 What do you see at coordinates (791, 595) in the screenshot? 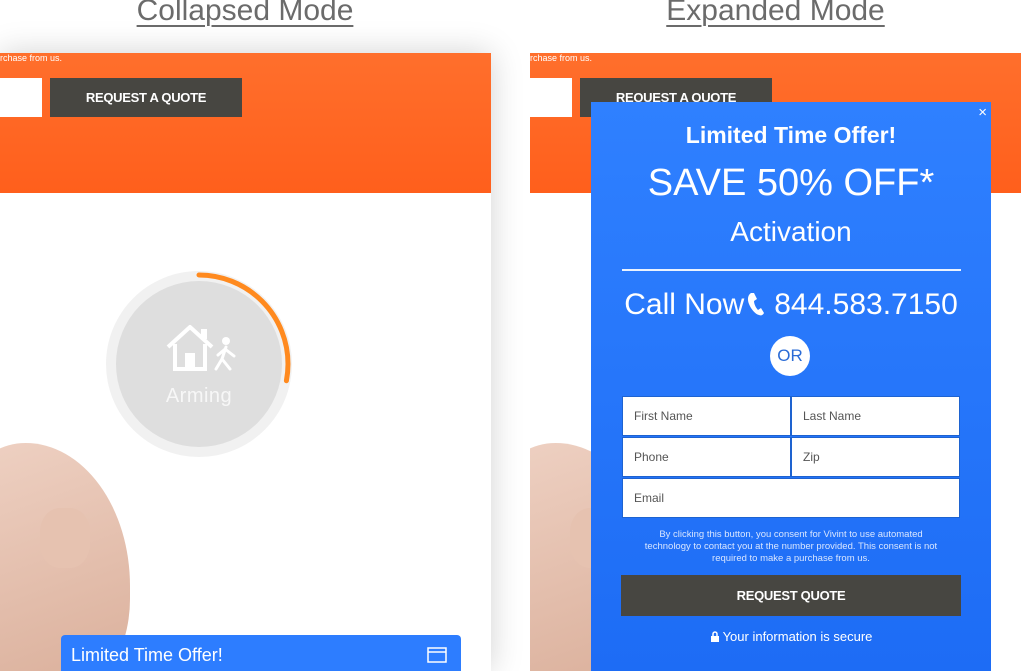
I see `request-quote-button: REQUEST QUOTE` at bounding box center [791, 595].